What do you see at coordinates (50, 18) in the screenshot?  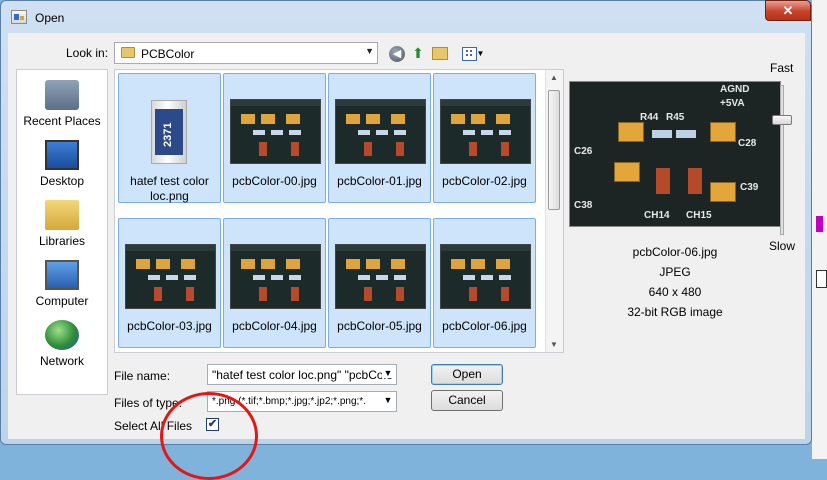 I see `window-title: Open` at bounding box center [50, 18].